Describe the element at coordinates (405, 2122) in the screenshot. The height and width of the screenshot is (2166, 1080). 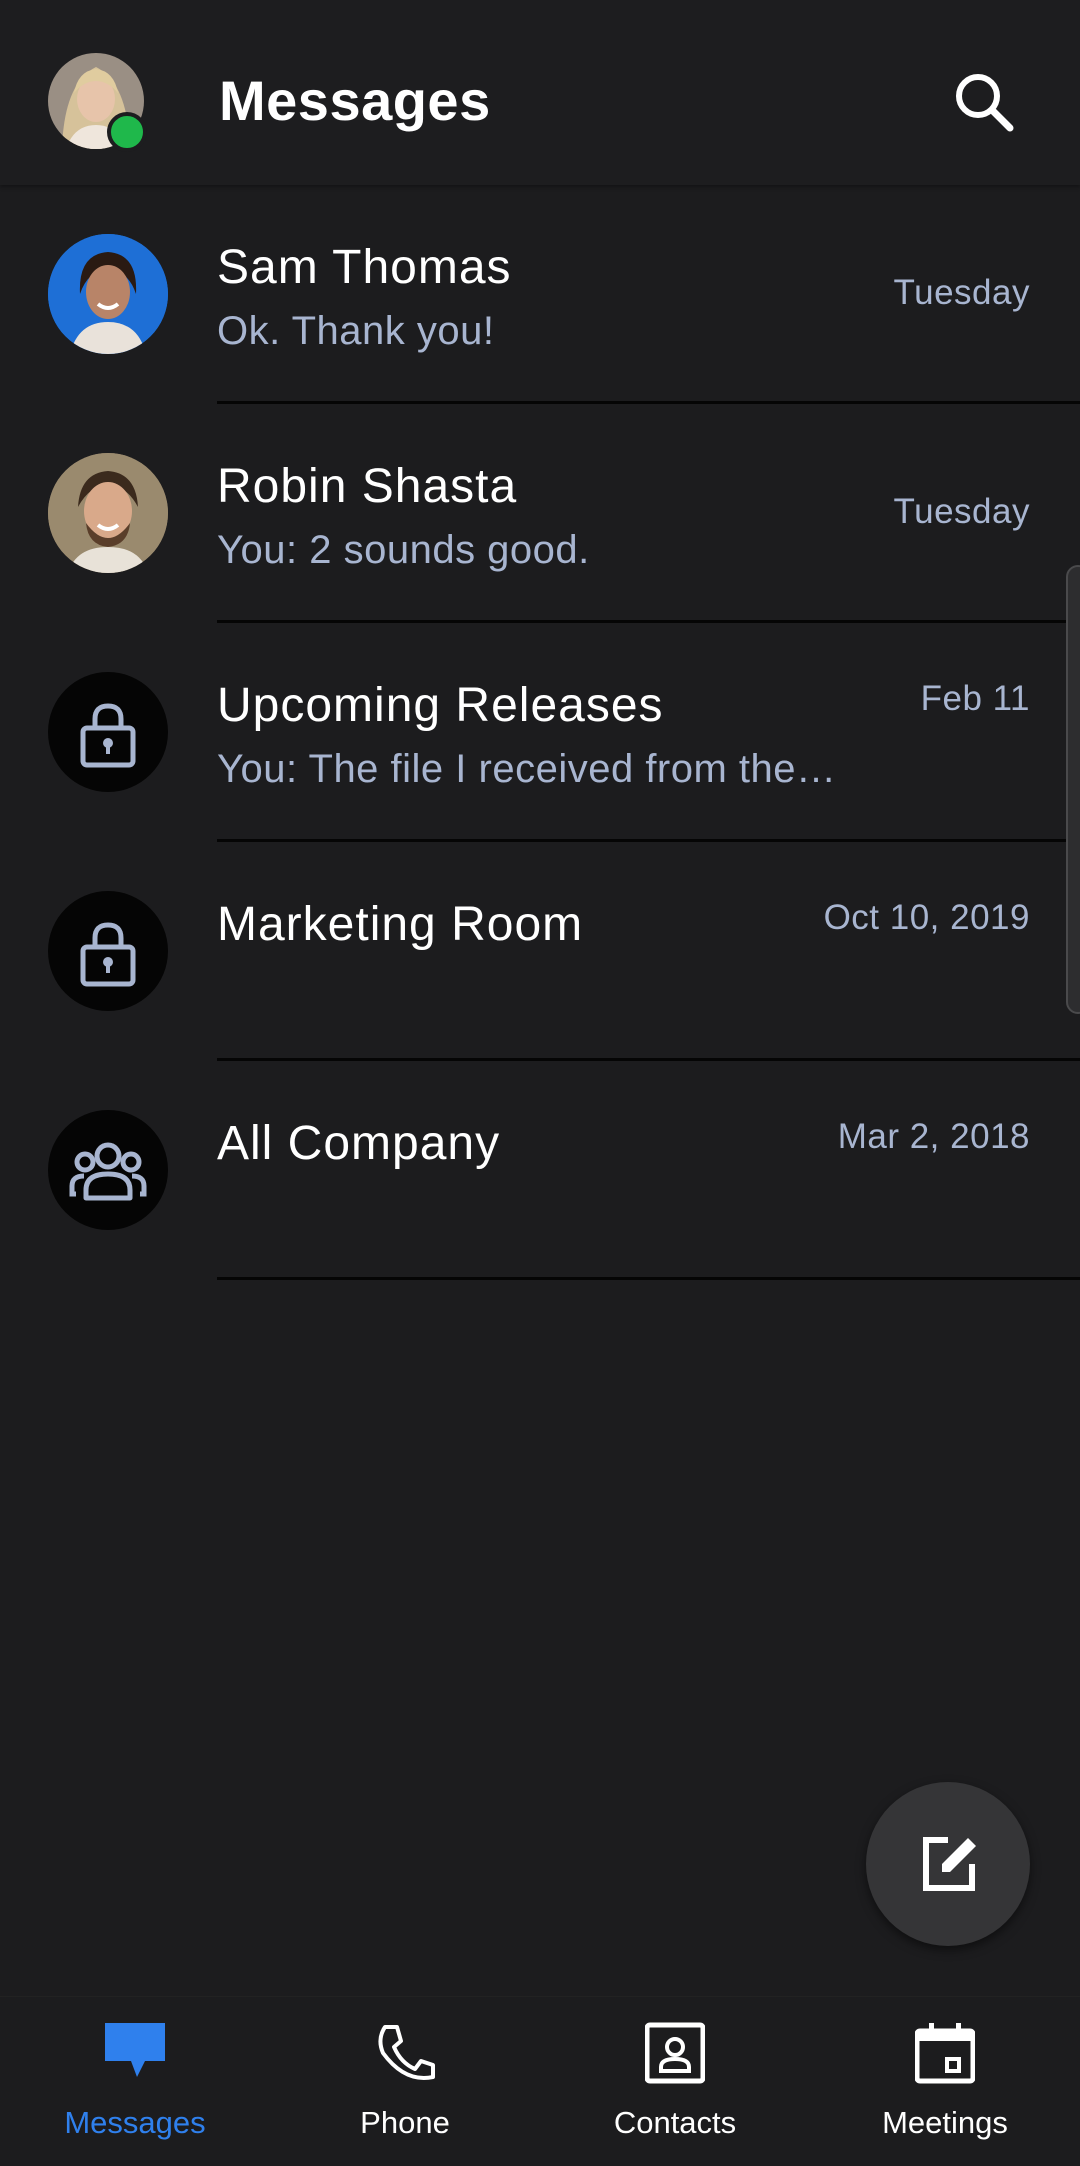
I see `tab-label: Phone` at that location.